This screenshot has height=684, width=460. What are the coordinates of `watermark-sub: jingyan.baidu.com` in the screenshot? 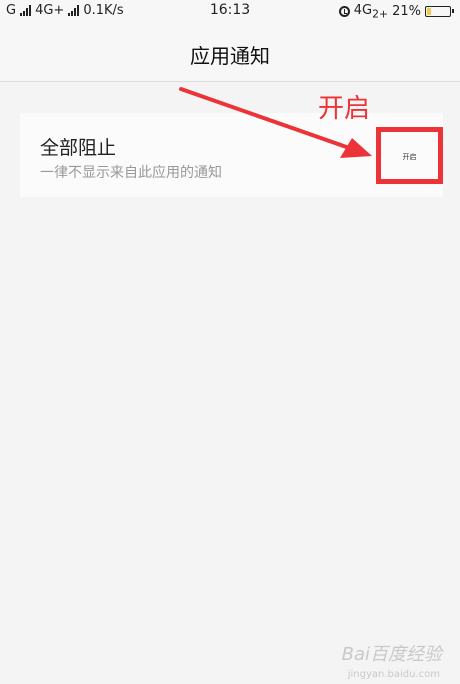 It's located at (393, 674).